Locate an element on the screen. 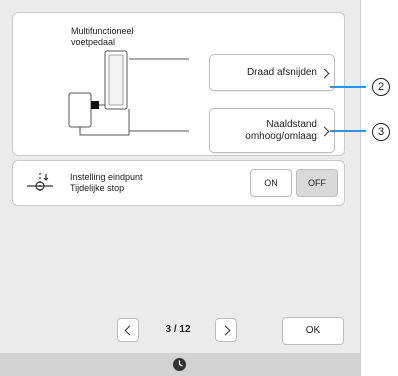 The image size is (398, 376). next-page-button is located at coordinates (226, 330).